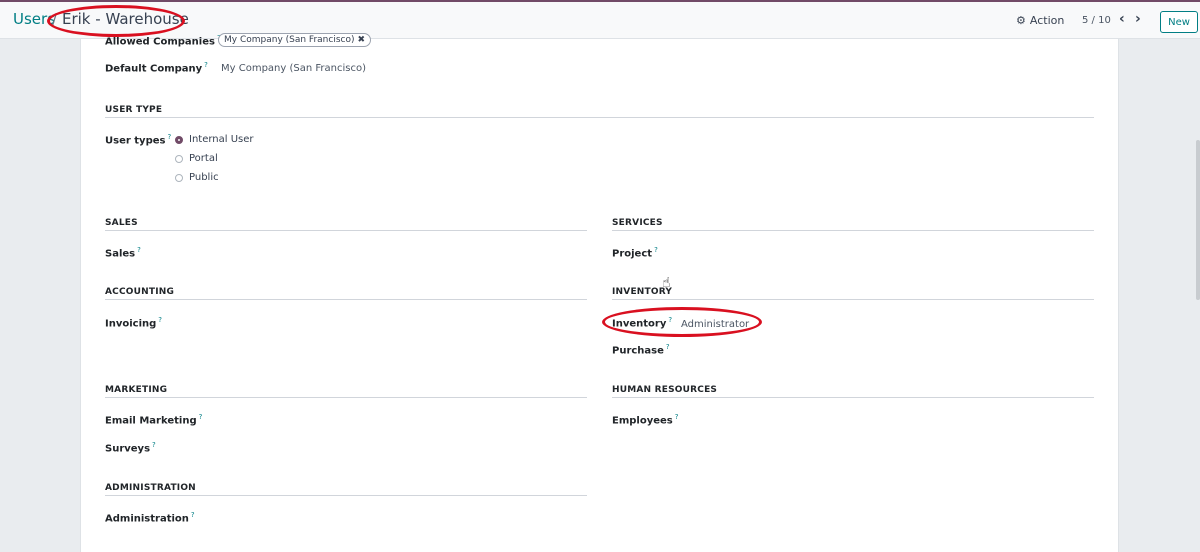  I want to click on scrollbar, so click(1198, 220).